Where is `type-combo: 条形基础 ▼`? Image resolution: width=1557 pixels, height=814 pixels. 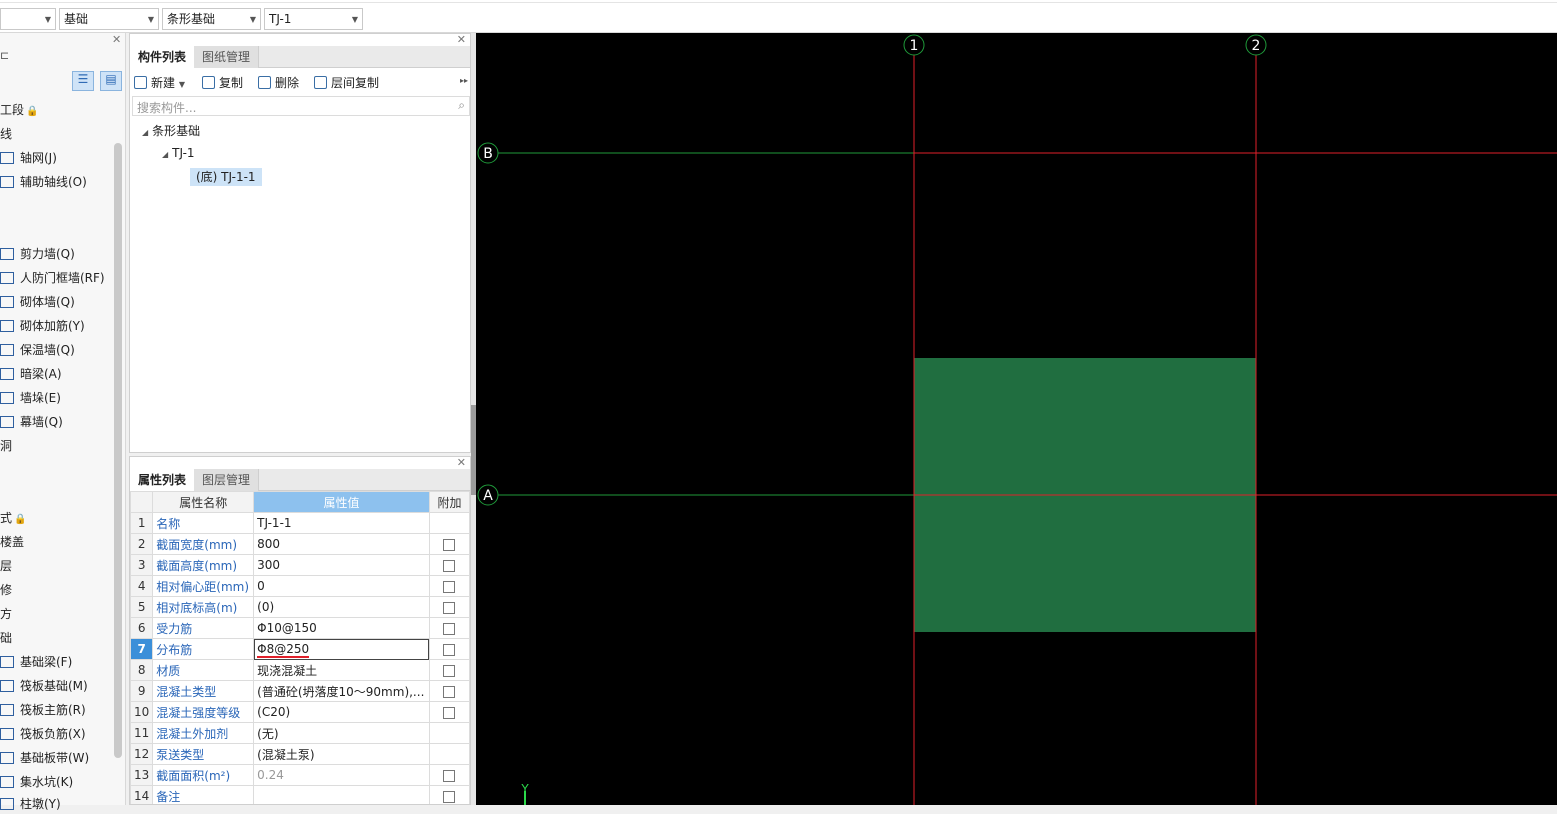 type-combo: 条形基础 ▼ is located at coordinates (211, 19).